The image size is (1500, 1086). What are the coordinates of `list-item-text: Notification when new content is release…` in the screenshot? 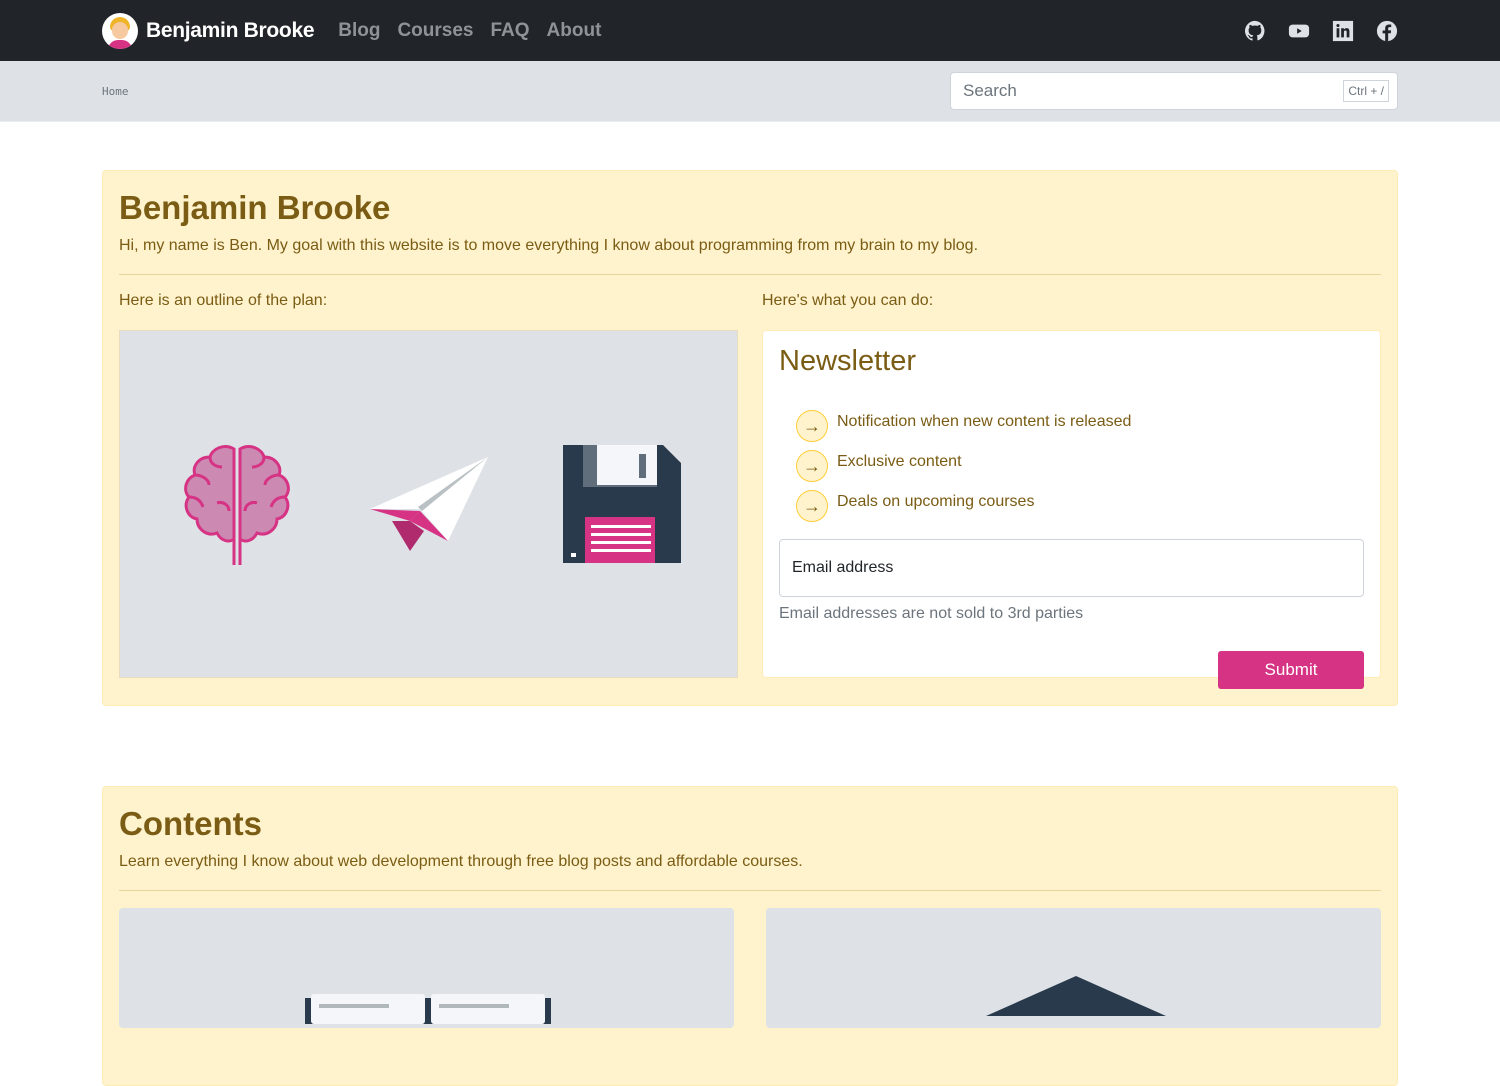 It's located at (984, 421).